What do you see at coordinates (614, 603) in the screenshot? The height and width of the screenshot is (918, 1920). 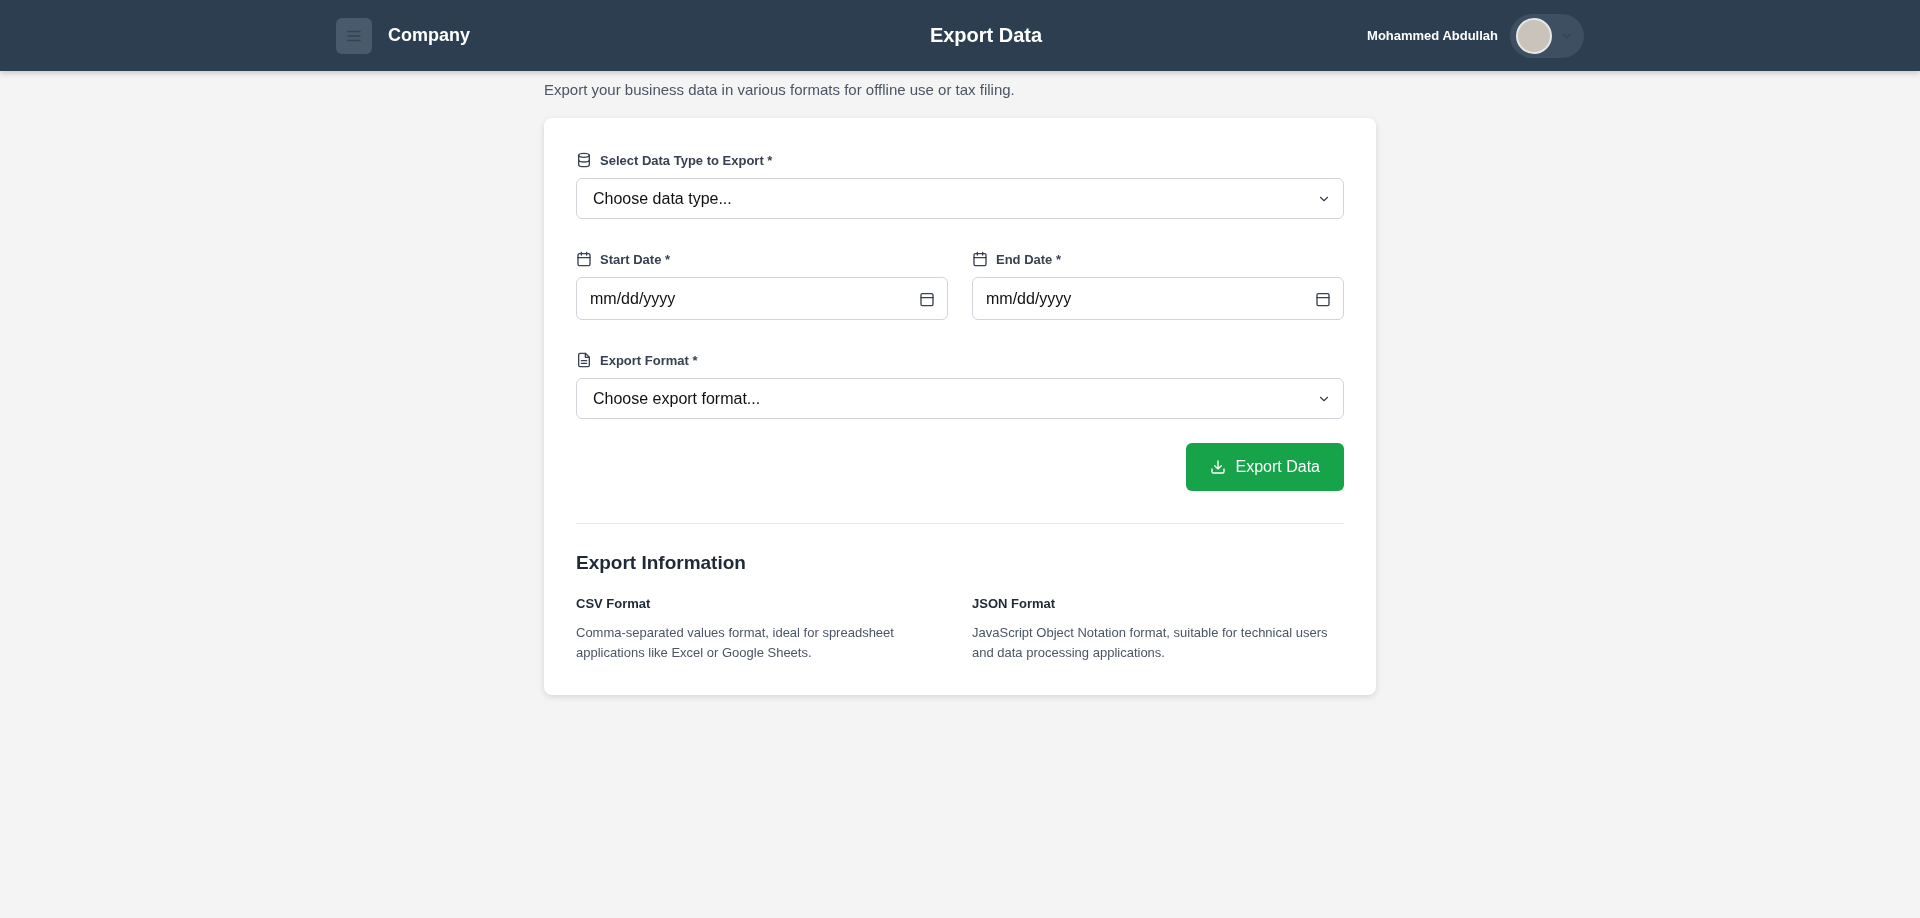 I see `format-title: CSV Format` at bounding box center [614, 603].